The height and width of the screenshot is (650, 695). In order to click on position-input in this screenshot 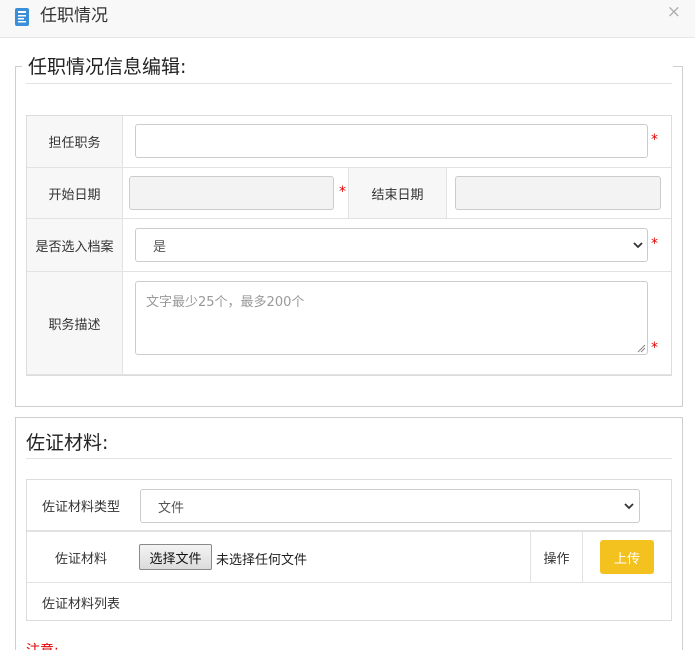, I will do `click(391, 141)`.